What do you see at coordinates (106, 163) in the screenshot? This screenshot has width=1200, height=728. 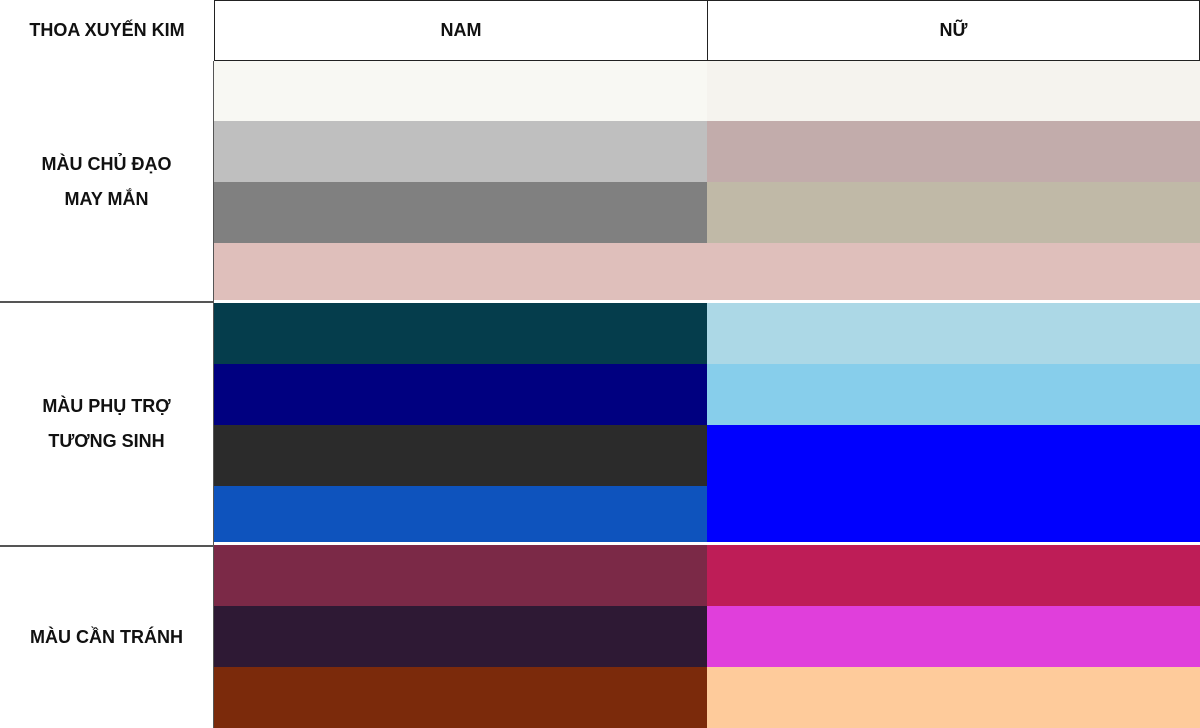 I see `group-label-chu-dao-line1: MÀU CHỦ ĐẠO` at bounding box center [106, 163].